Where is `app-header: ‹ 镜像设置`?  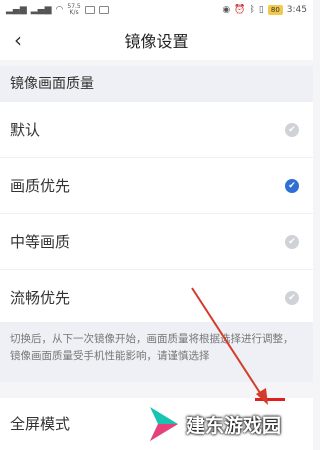 app-header: ‹ 镜像设置 is located at coordinates (156, 40).